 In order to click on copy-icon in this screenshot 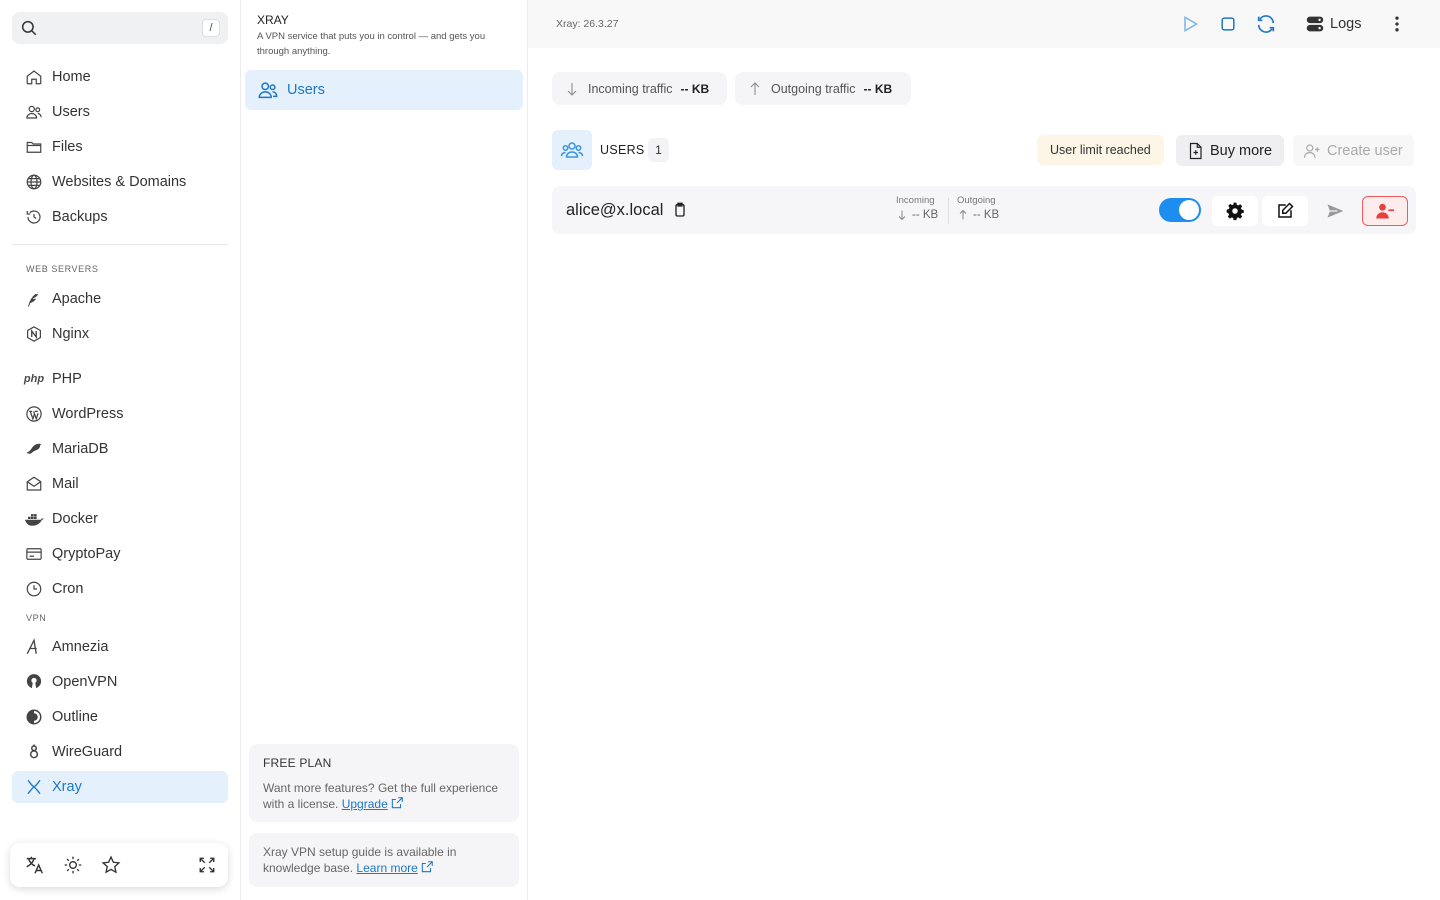, I will do `click(680, 210)`.